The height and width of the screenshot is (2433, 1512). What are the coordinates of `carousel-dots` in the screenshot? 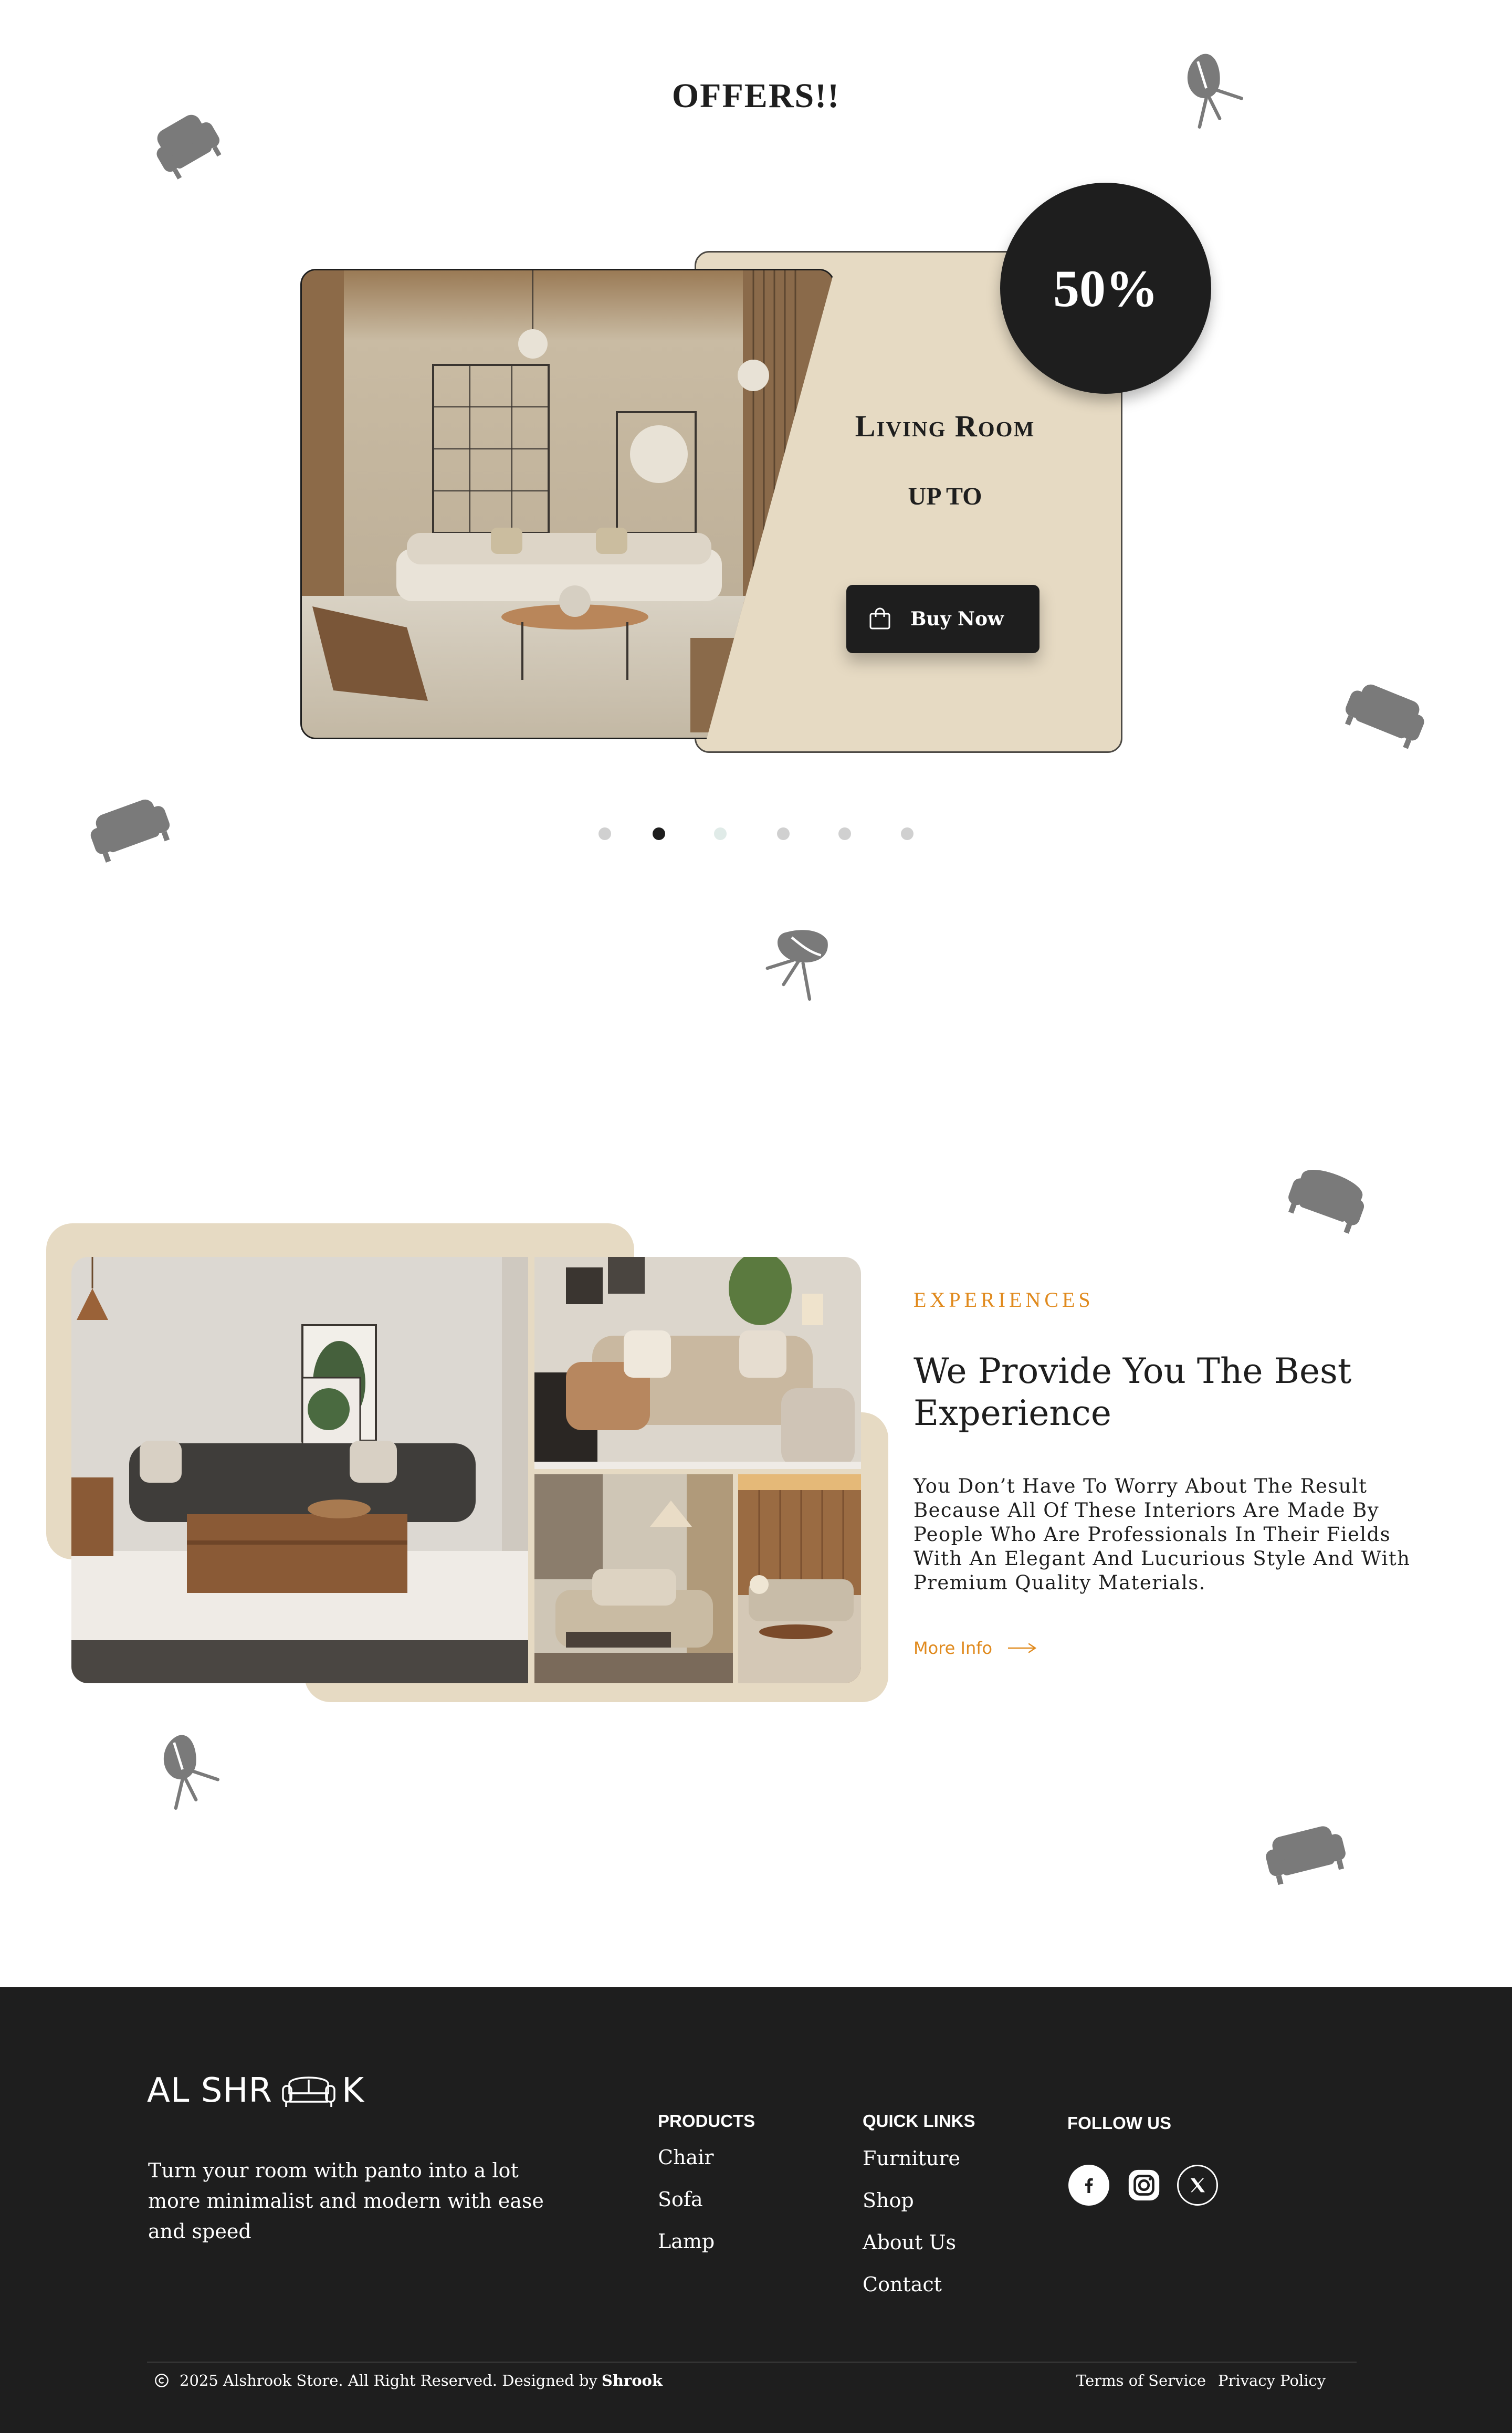 It's located at (756, 833).